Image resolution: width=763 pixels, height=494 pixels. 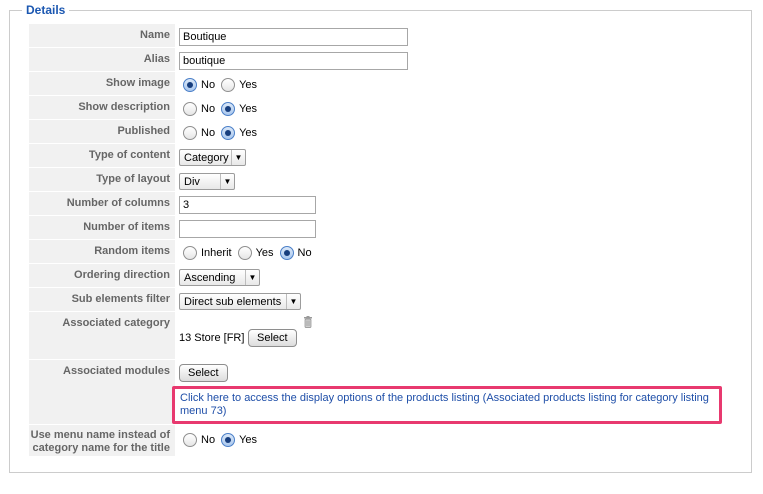 What do you see at coordinates (102, 131) in the screenshot?
I see `published-label: Published` at bounding box center [102, 131].